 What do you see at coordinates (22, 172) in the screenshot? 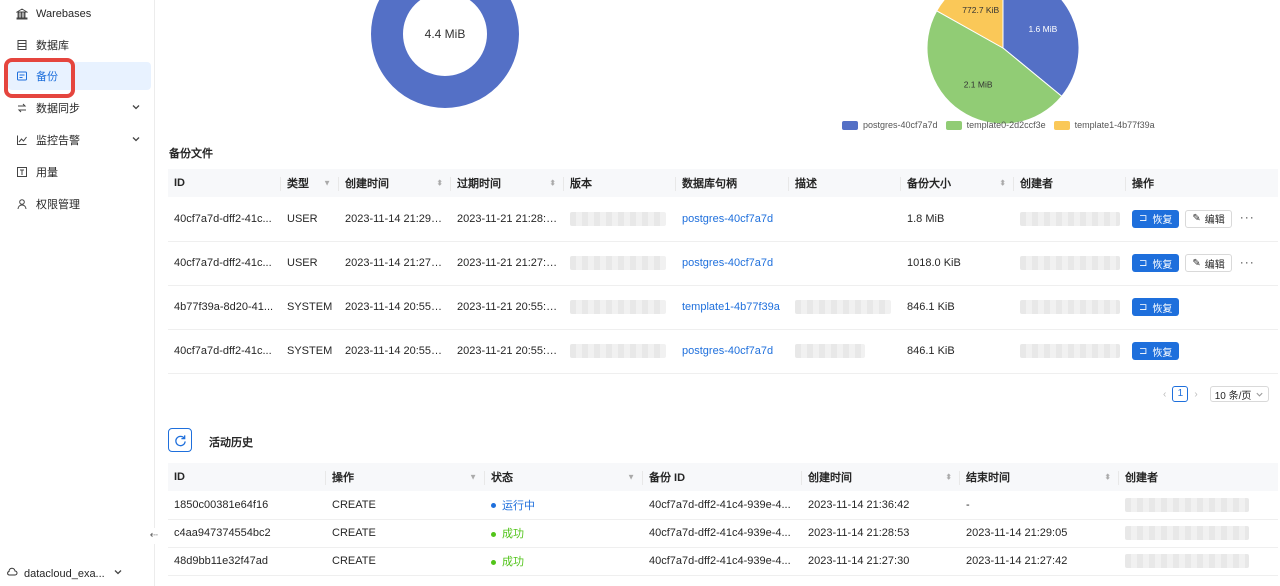
I see `usage-icon` at bounding box center [22, 172].